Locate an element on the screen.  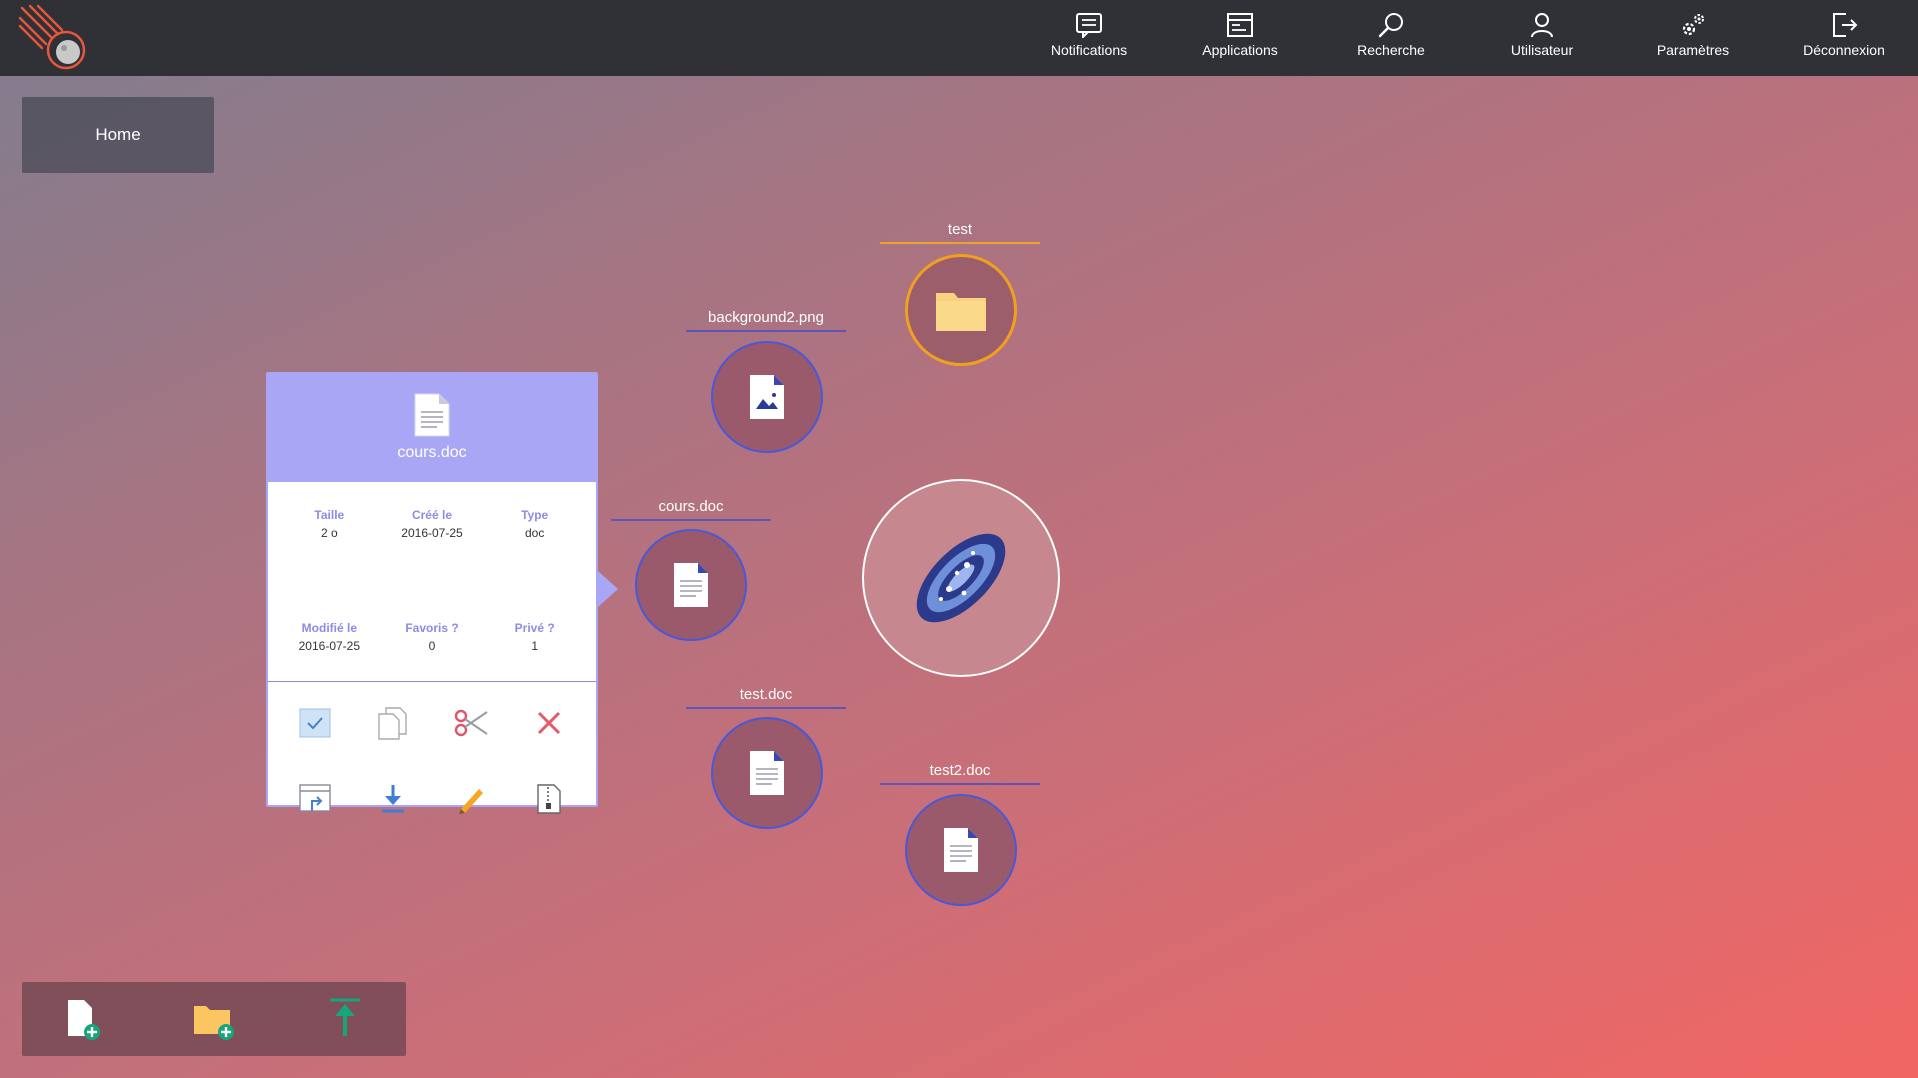
node-circle-test2doc is located at coordinates (961, 850).